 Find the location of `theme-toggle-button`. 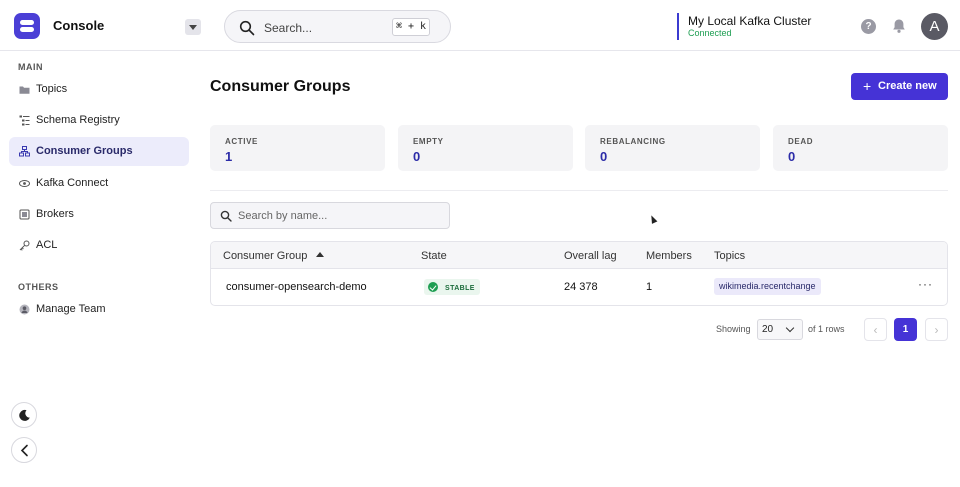

theme-toggle-button is located at coordinates (24, 415).